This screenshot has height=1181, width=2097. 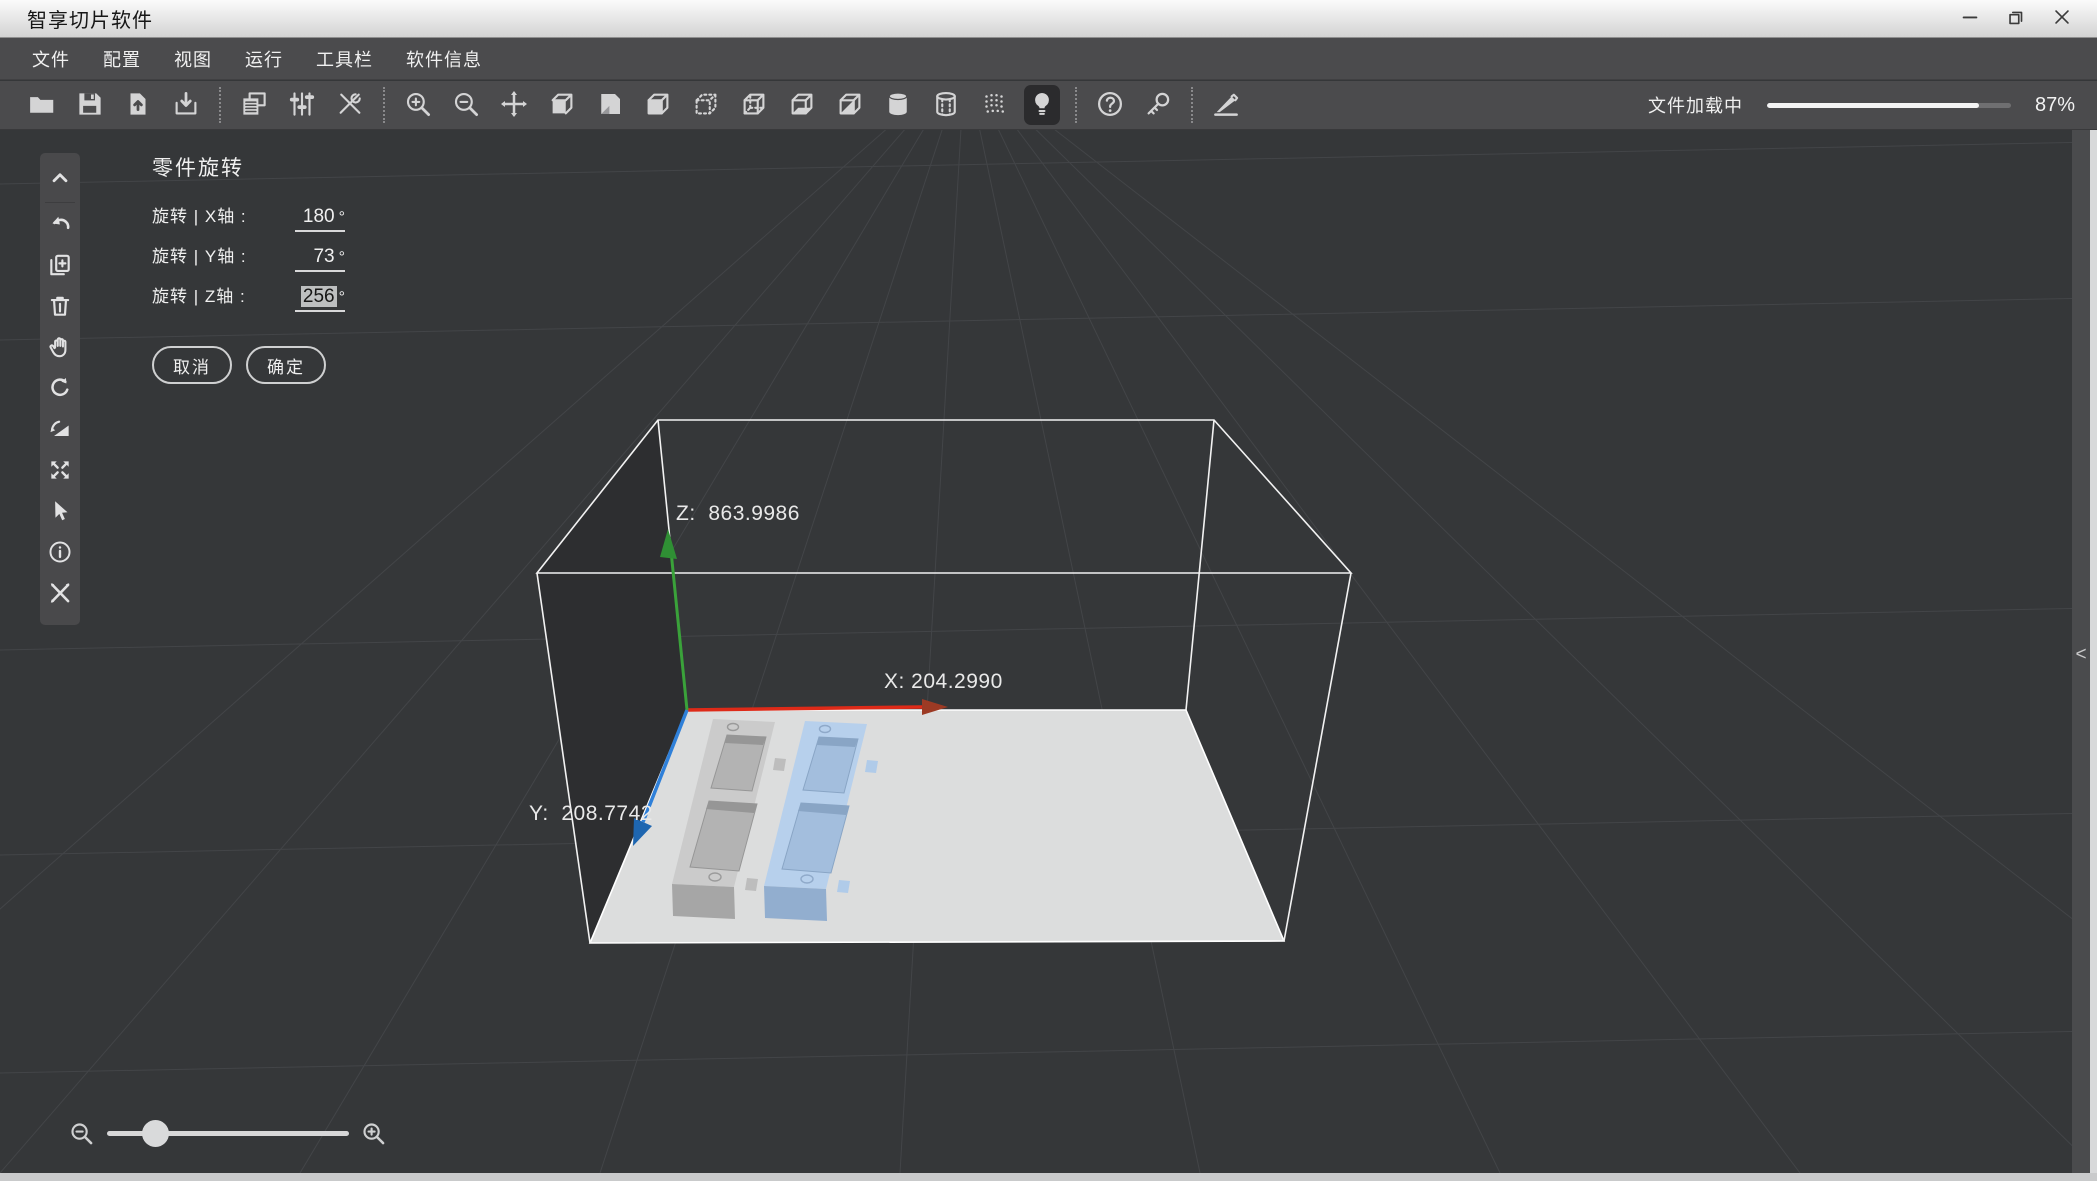 I want to click on confirm-button: 确定, so click(x=286, y=365).